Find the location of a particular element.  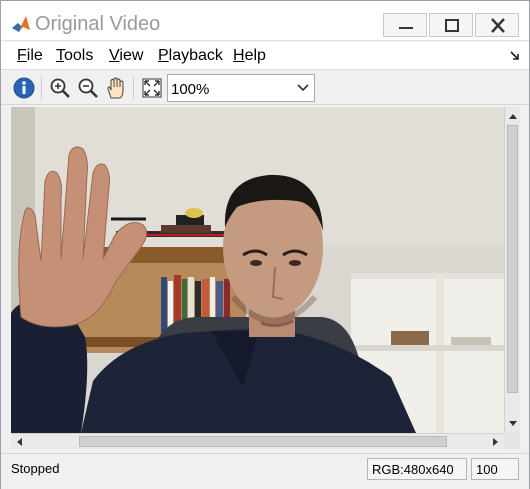

zoom-out-icon is located at coordinates (88, 88).